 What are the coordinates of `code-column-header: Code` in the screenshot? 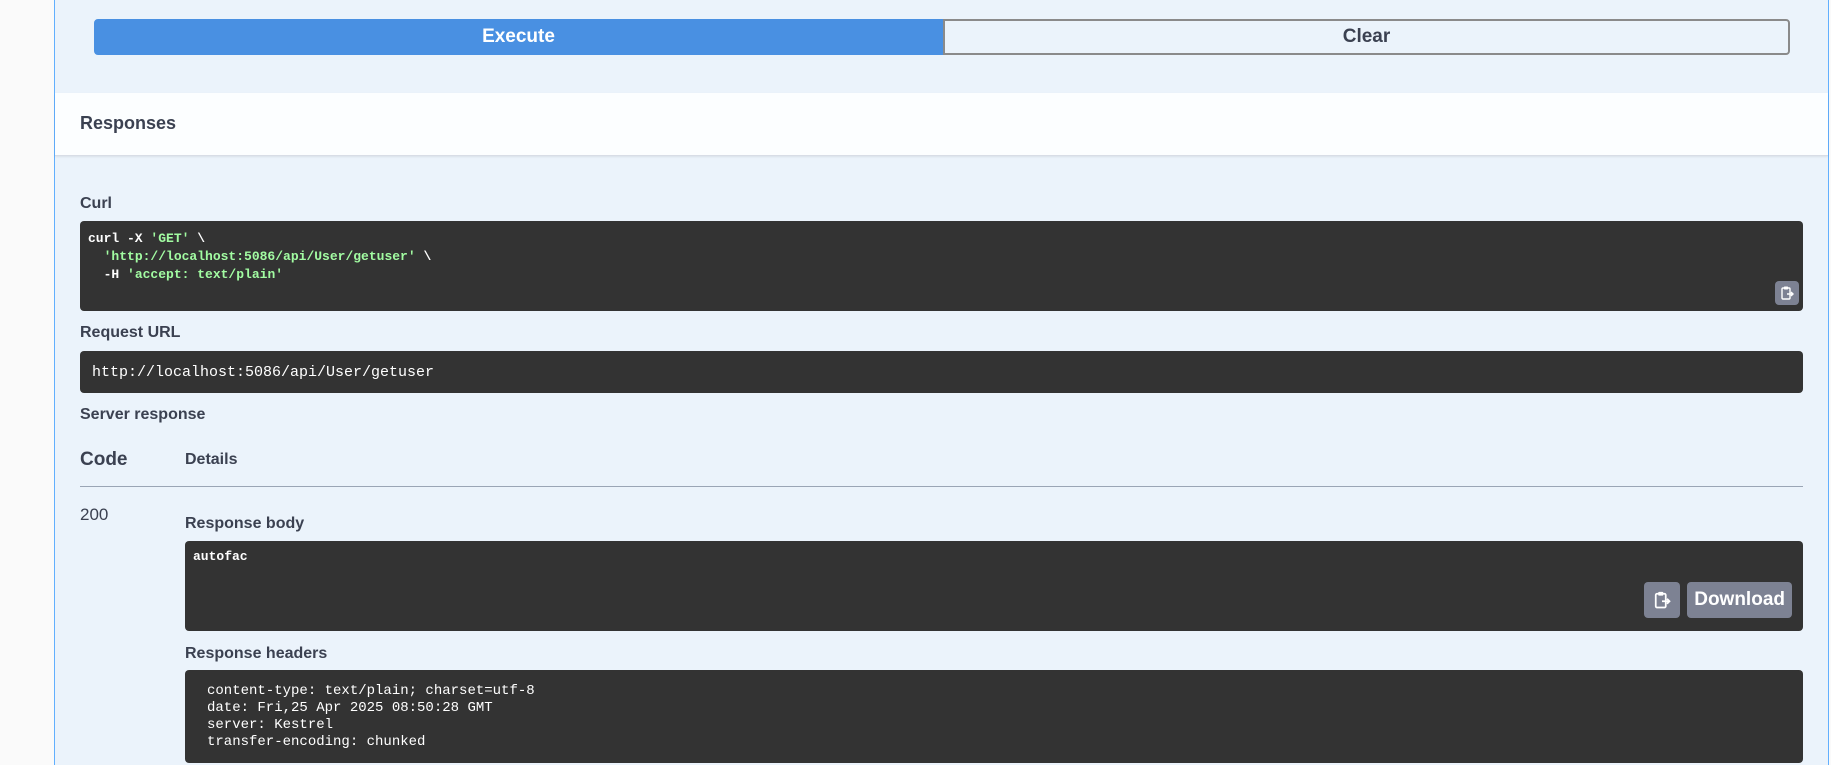 It's located at (104, 459).